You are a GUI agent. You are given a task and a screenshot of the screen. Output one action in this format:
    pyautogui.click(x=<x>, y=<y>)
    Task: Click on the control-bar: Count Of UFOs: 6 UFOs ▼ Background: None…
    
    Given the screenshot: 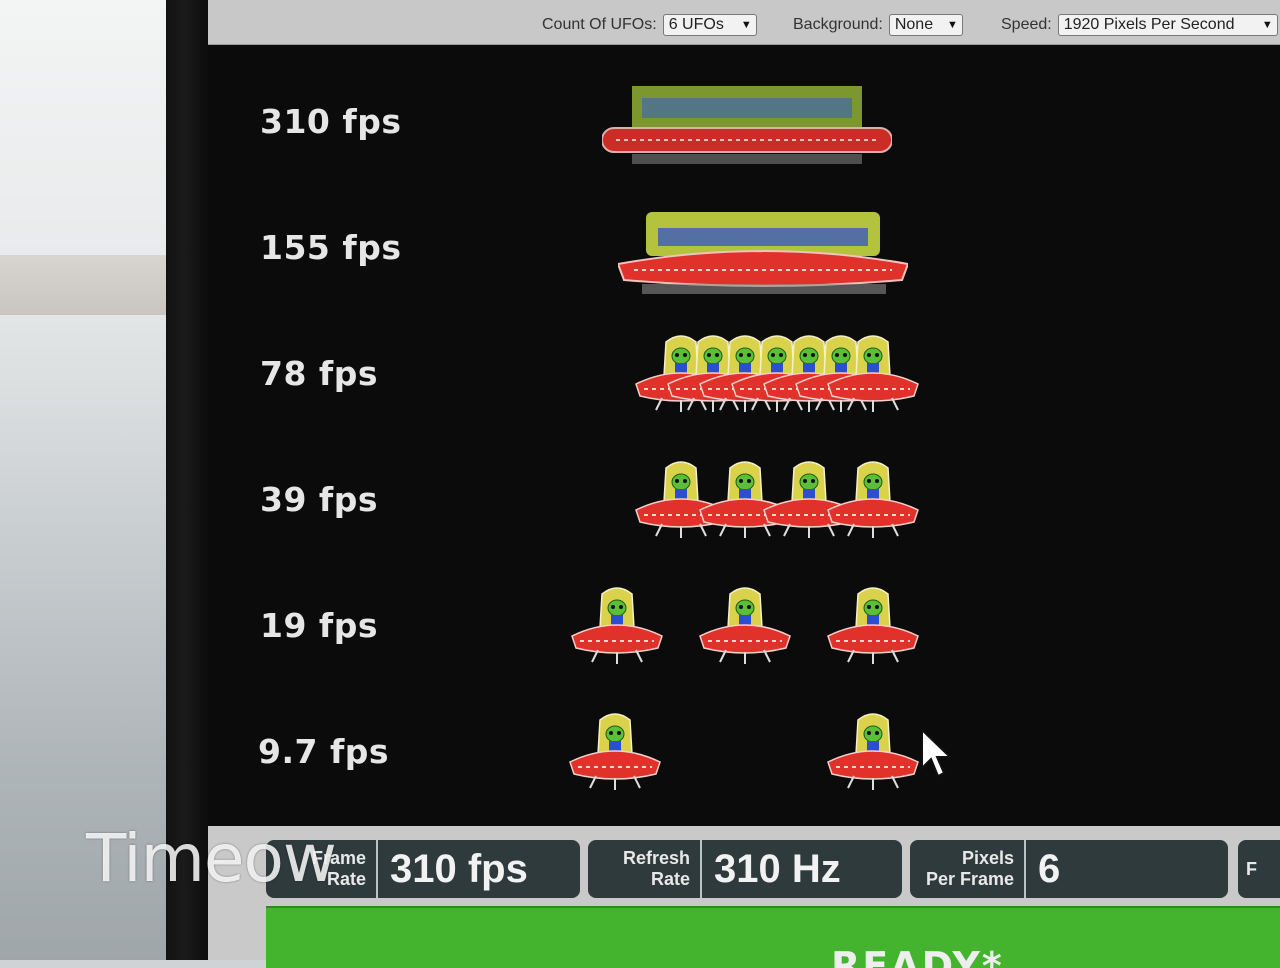 What is the action you would take?
    pyautogui.click(x=744, y=22)
    